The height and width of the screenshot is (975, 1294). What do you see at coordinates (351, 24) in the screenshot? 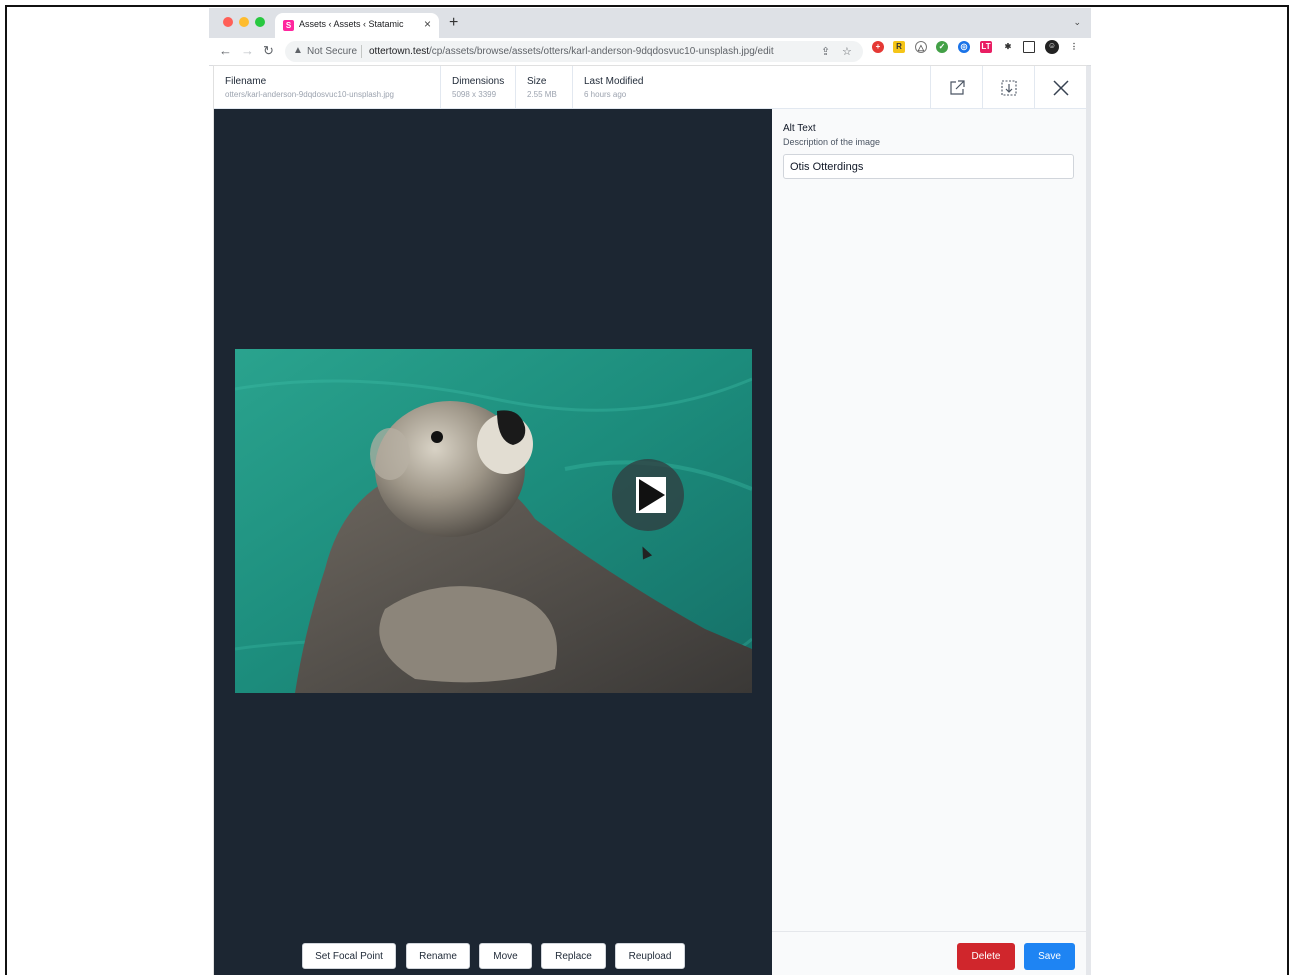
I see `tab-title: Assets ‹ Assets ‹ Statamic` at bounding box center [351, 24].